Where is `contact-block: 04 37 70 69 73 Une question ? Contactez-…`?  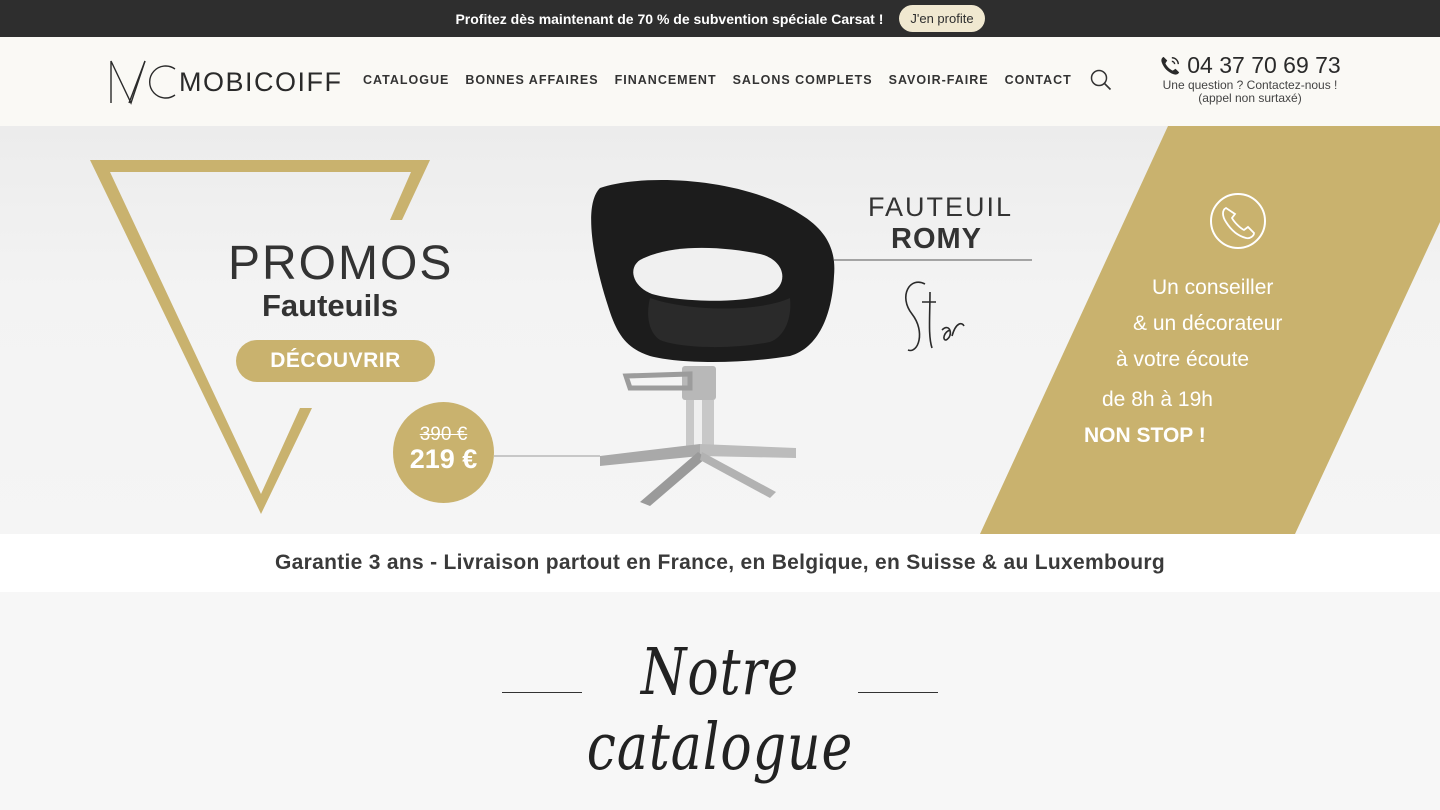
contact-block: 04 37 70 69 73 Une question ? Contactez-… is located at coordinates (1250, 78).